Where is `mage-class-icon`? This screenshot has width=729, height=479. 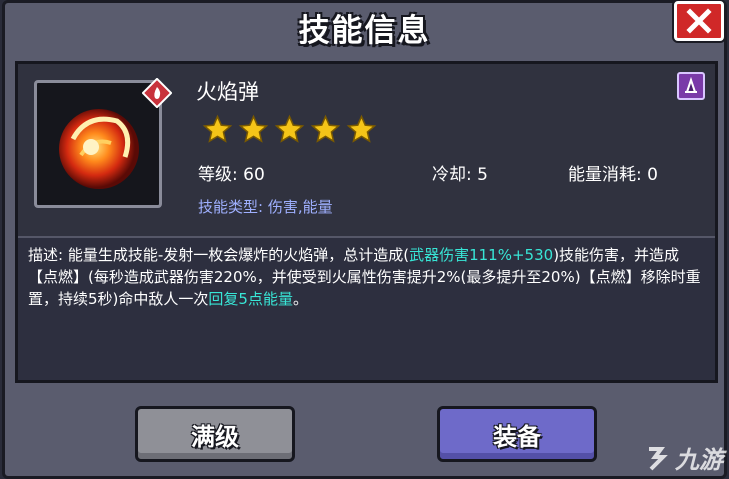
mage-class-icon is located at coordinates (691, 86).